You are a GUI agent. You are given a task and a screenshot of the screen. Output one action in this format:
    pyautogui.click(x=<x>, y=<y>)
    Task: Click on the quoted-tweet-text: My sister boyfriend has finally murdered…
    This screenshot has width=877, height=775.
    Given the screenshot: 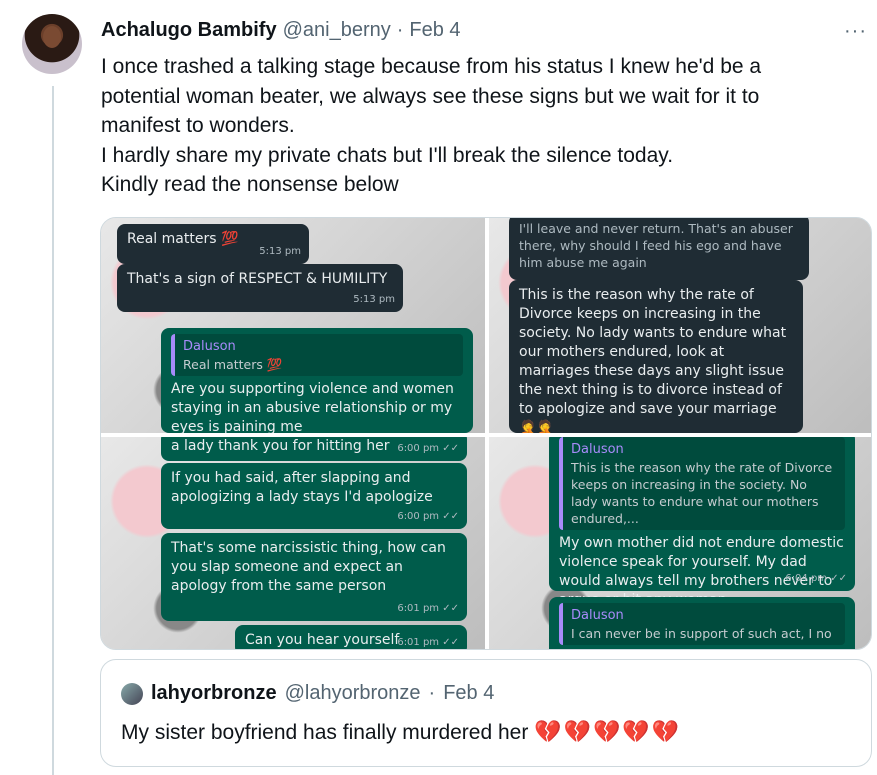 What is the action you would take?
    pyautogui.click(x=401, y=732)
    